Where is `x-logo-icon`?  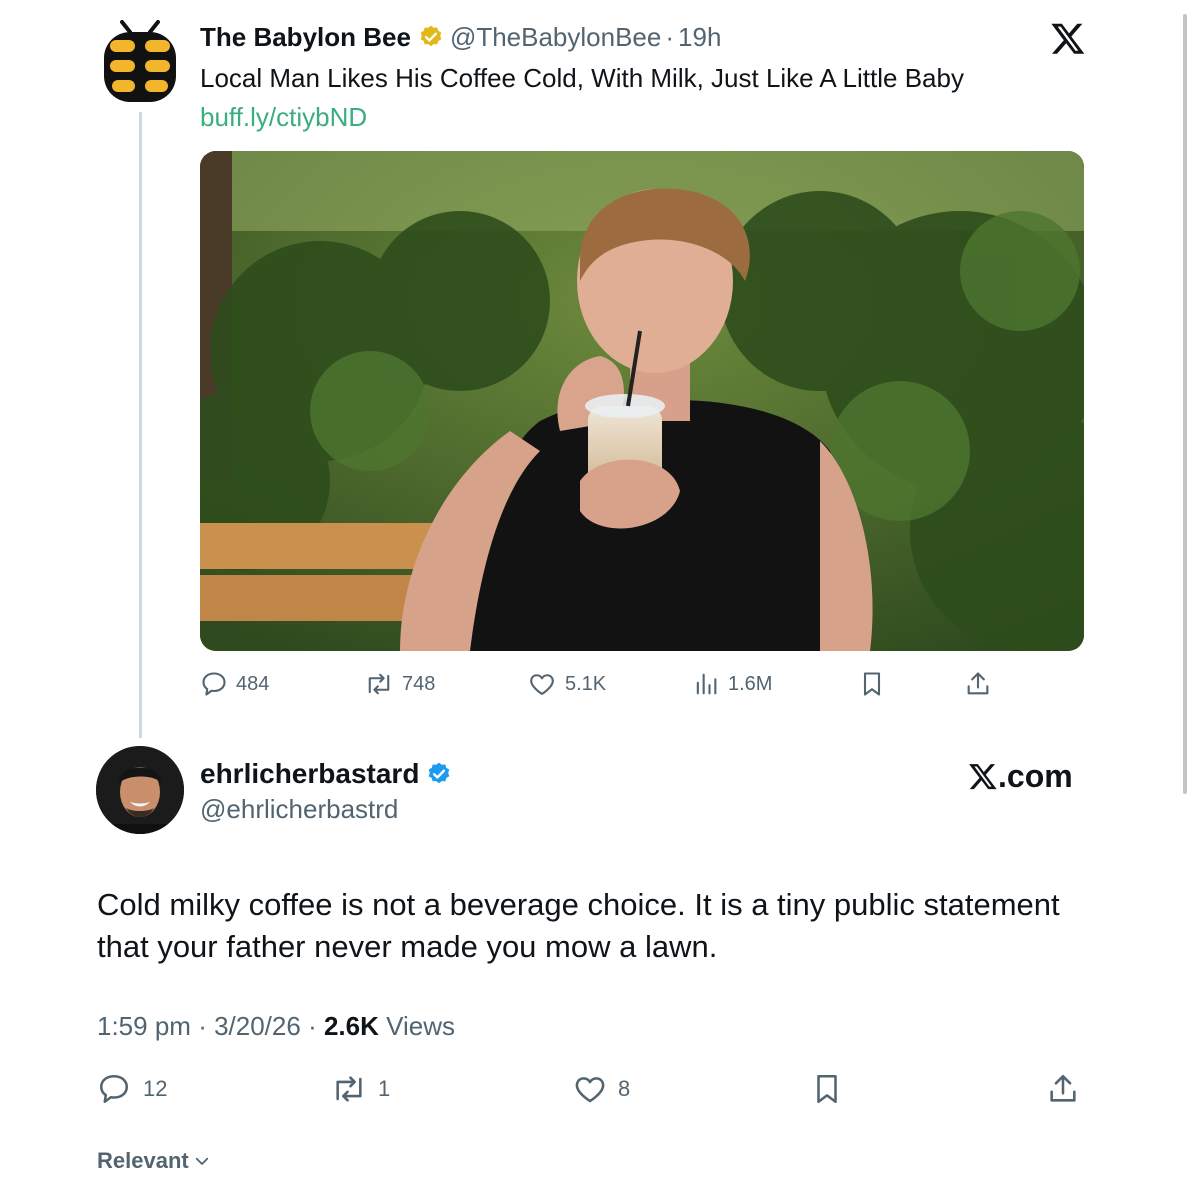
x-logo-icon is located at coordinates (1068, 38).